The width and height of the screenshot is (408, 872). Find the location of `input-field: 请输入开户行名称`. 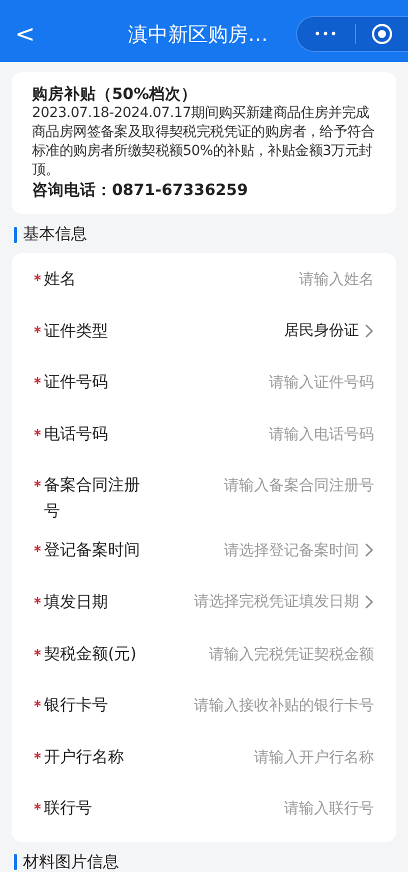

input-field: 请输入开户行名称 is located at coordinates (259, 757).